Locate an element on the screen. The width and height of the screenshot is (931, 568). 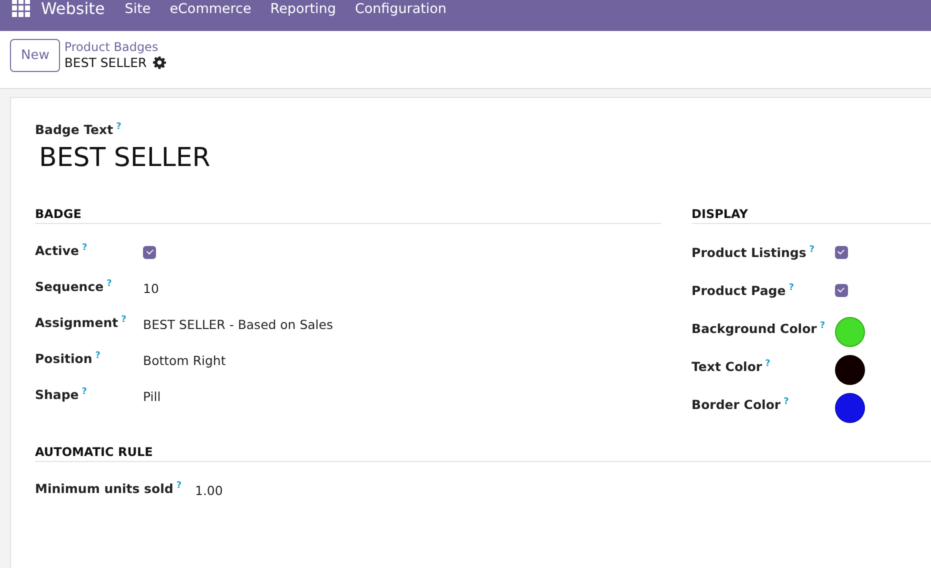
field-label: Sequence is located at coordinates (69, 286).